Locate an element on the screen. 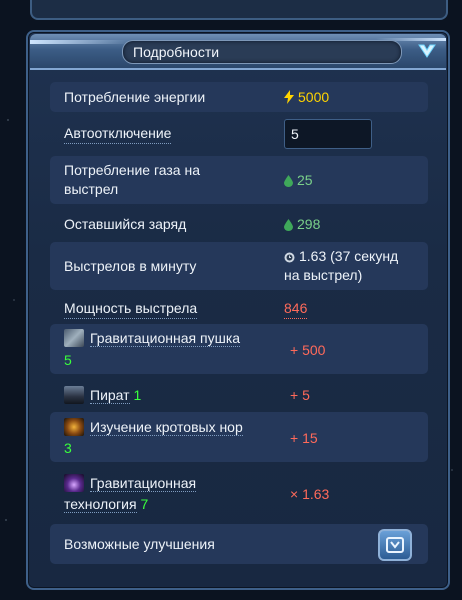 The width and height of the screenshot is (462, 600). energy-consumption-label: Потребление энергии is located at coordinates (135, 97).